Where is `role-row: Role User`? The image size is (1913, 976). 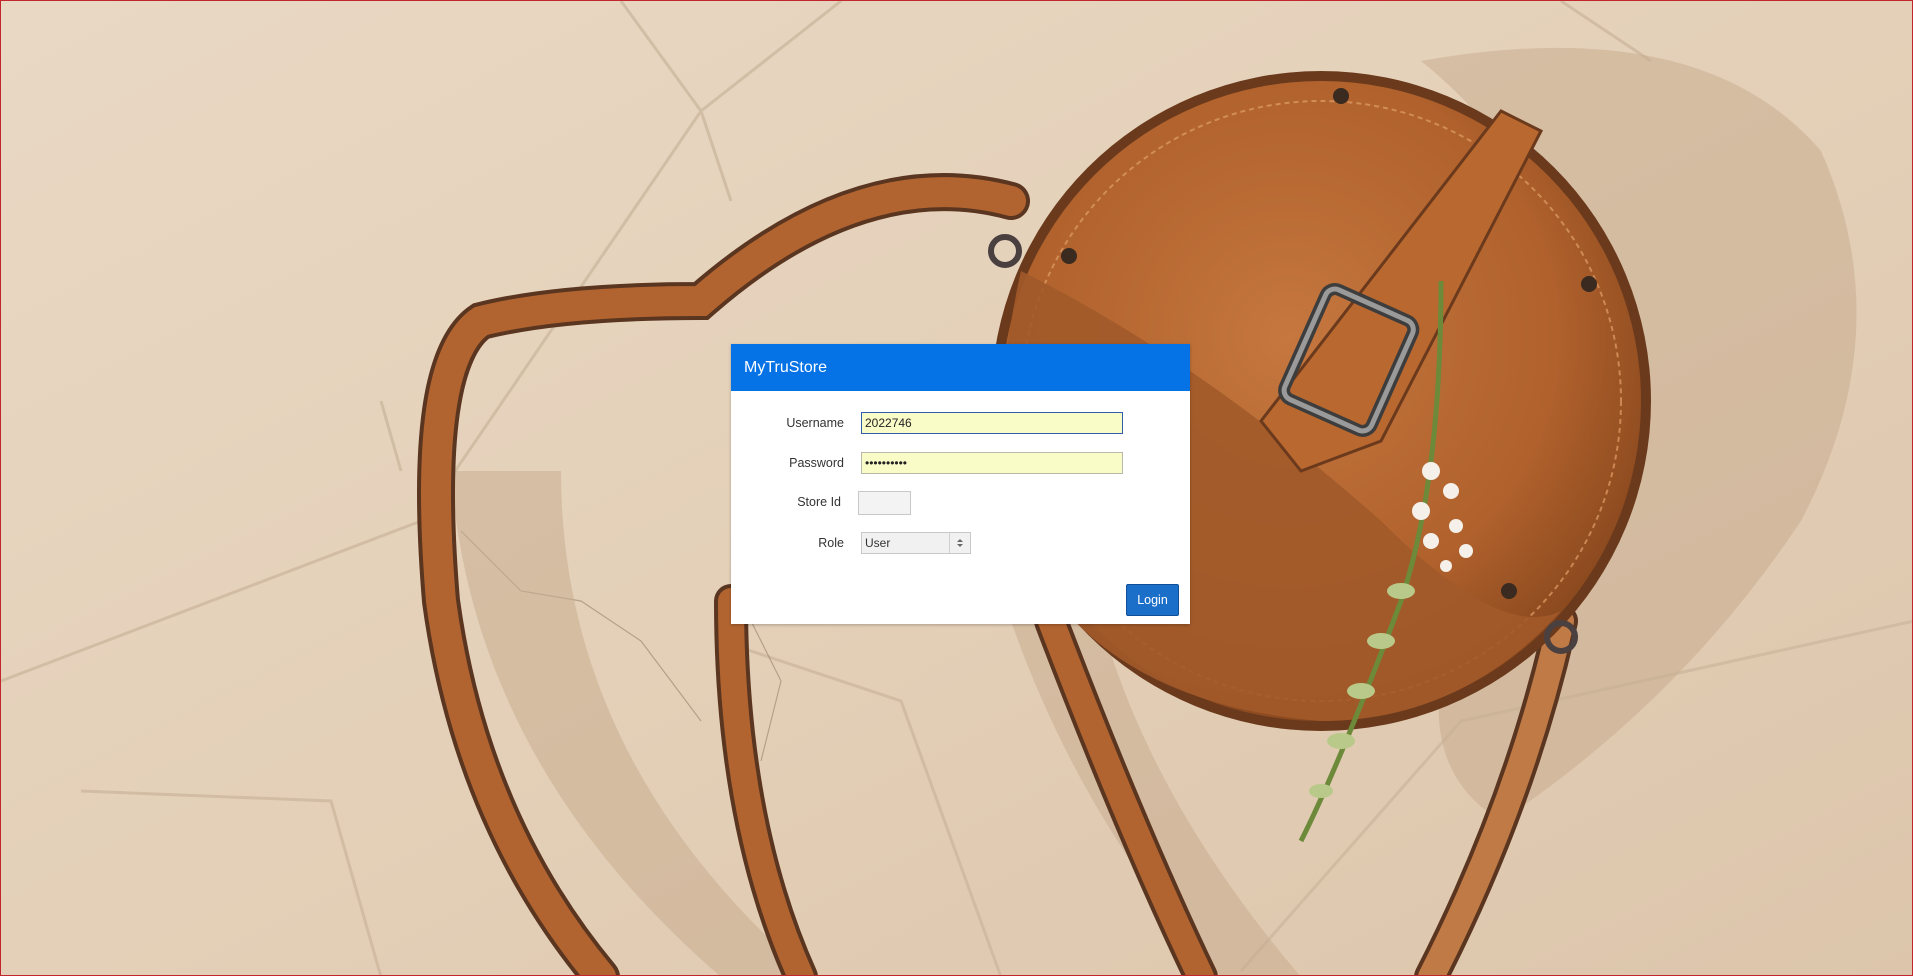
role-row: Role User is located at coordinates (960, 545).